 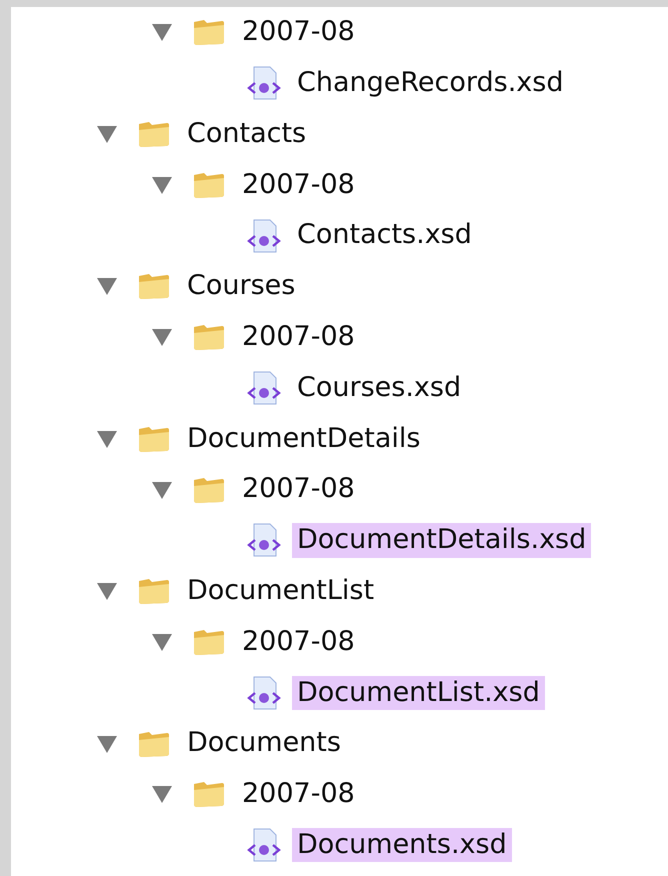 I want to click on folder-name: Courses, so click(x=241, y=286).